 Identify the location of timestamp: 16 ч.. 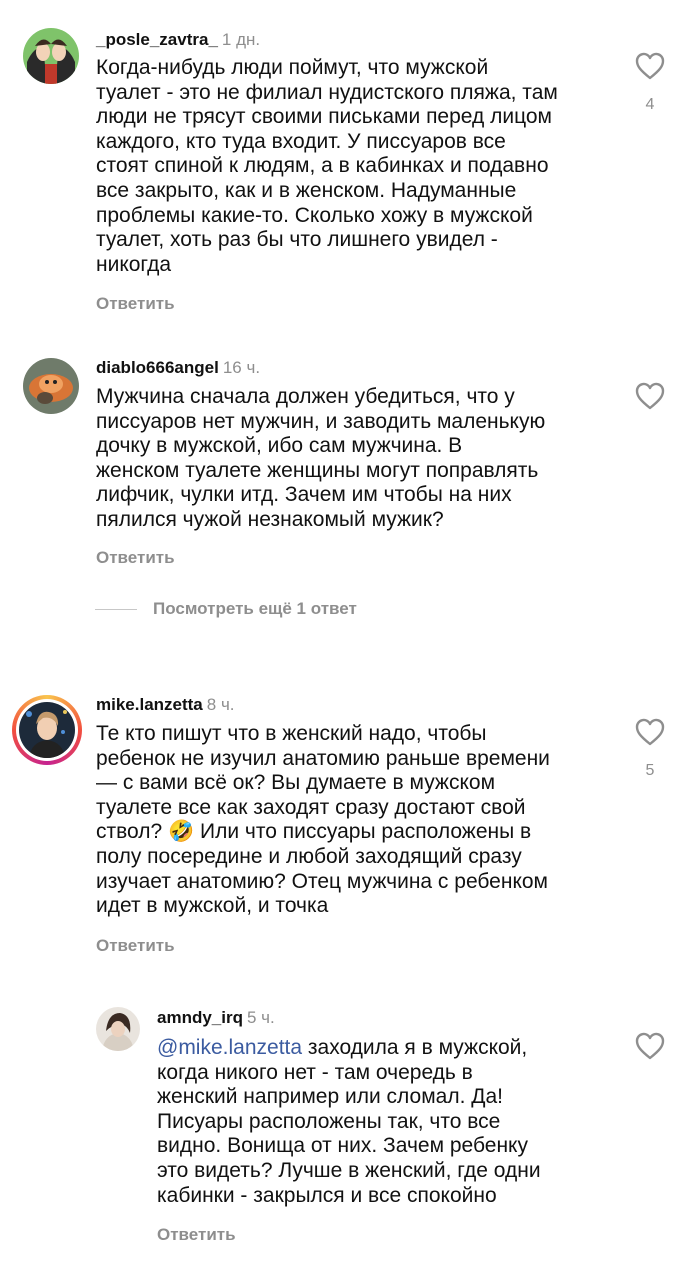
(241, 367).